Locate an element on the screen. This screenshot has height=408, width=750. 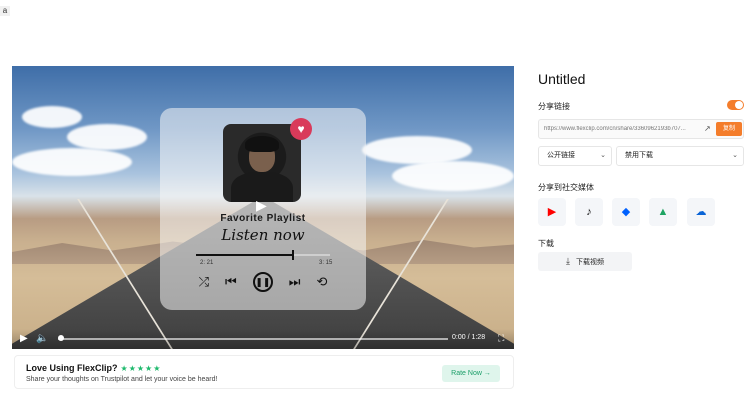
download-icon: ⤓ is located at coordinates (568, 261).